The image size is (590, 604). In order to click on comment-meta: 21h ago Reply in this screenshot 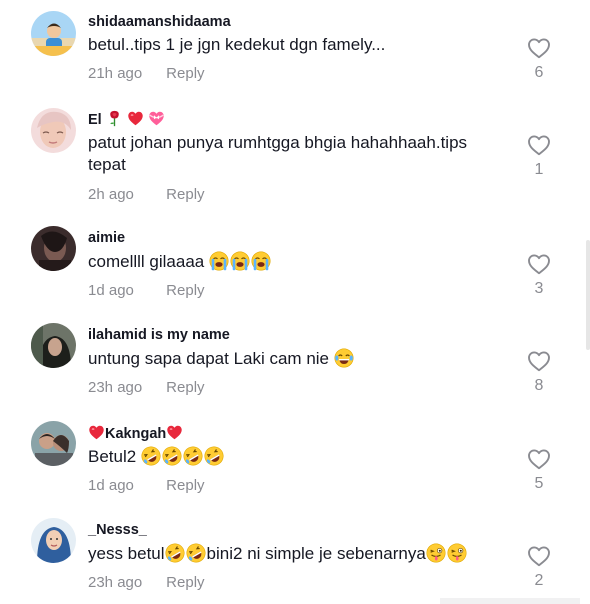, I will do `click(146, 74)`.